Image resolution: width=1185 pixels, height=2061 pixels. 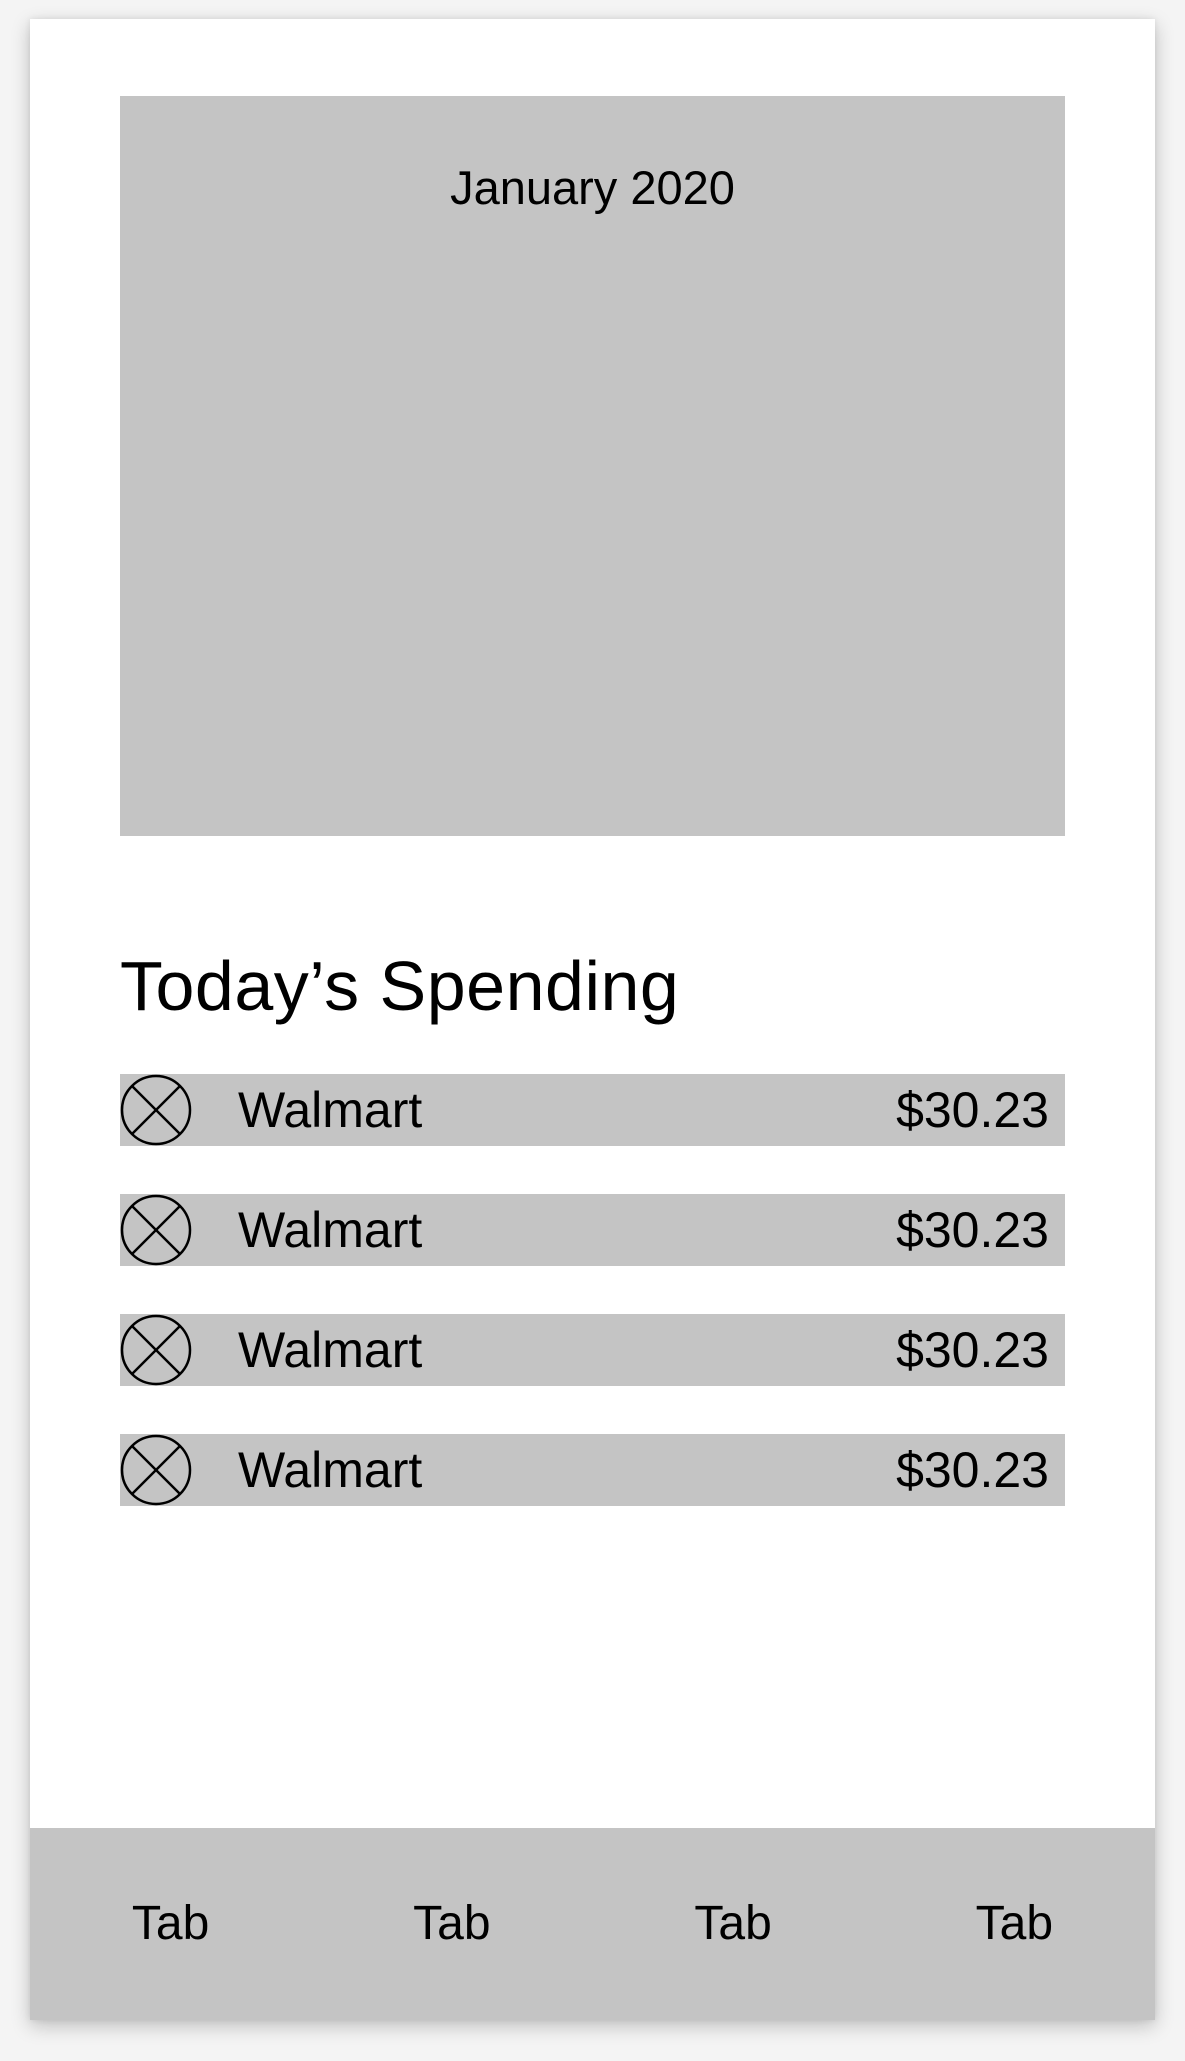 I want to click on bottom-tab-bar: Tab Tab Tab Tab, so click(x=592, y=1924).